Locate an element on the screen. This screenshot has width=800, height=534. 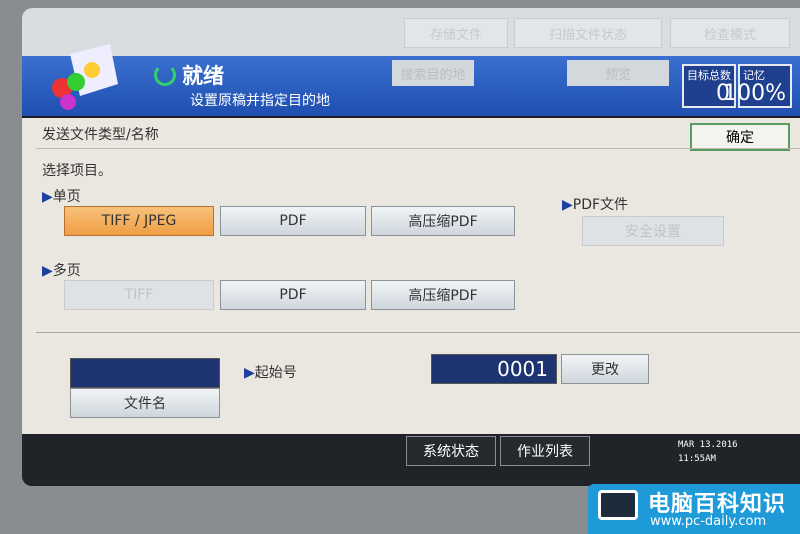
bottom-bar: 系统状态 作业列表 MAR 13.2016 11:55AM is located at coordinates (411, 460).